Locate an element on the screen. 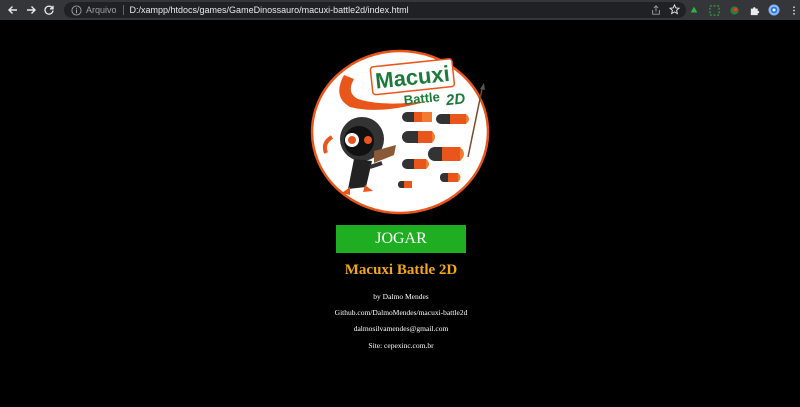 The height and width of the screenshot is (407, 800). play-button: JOGAR is located at coordinates (401, 239).